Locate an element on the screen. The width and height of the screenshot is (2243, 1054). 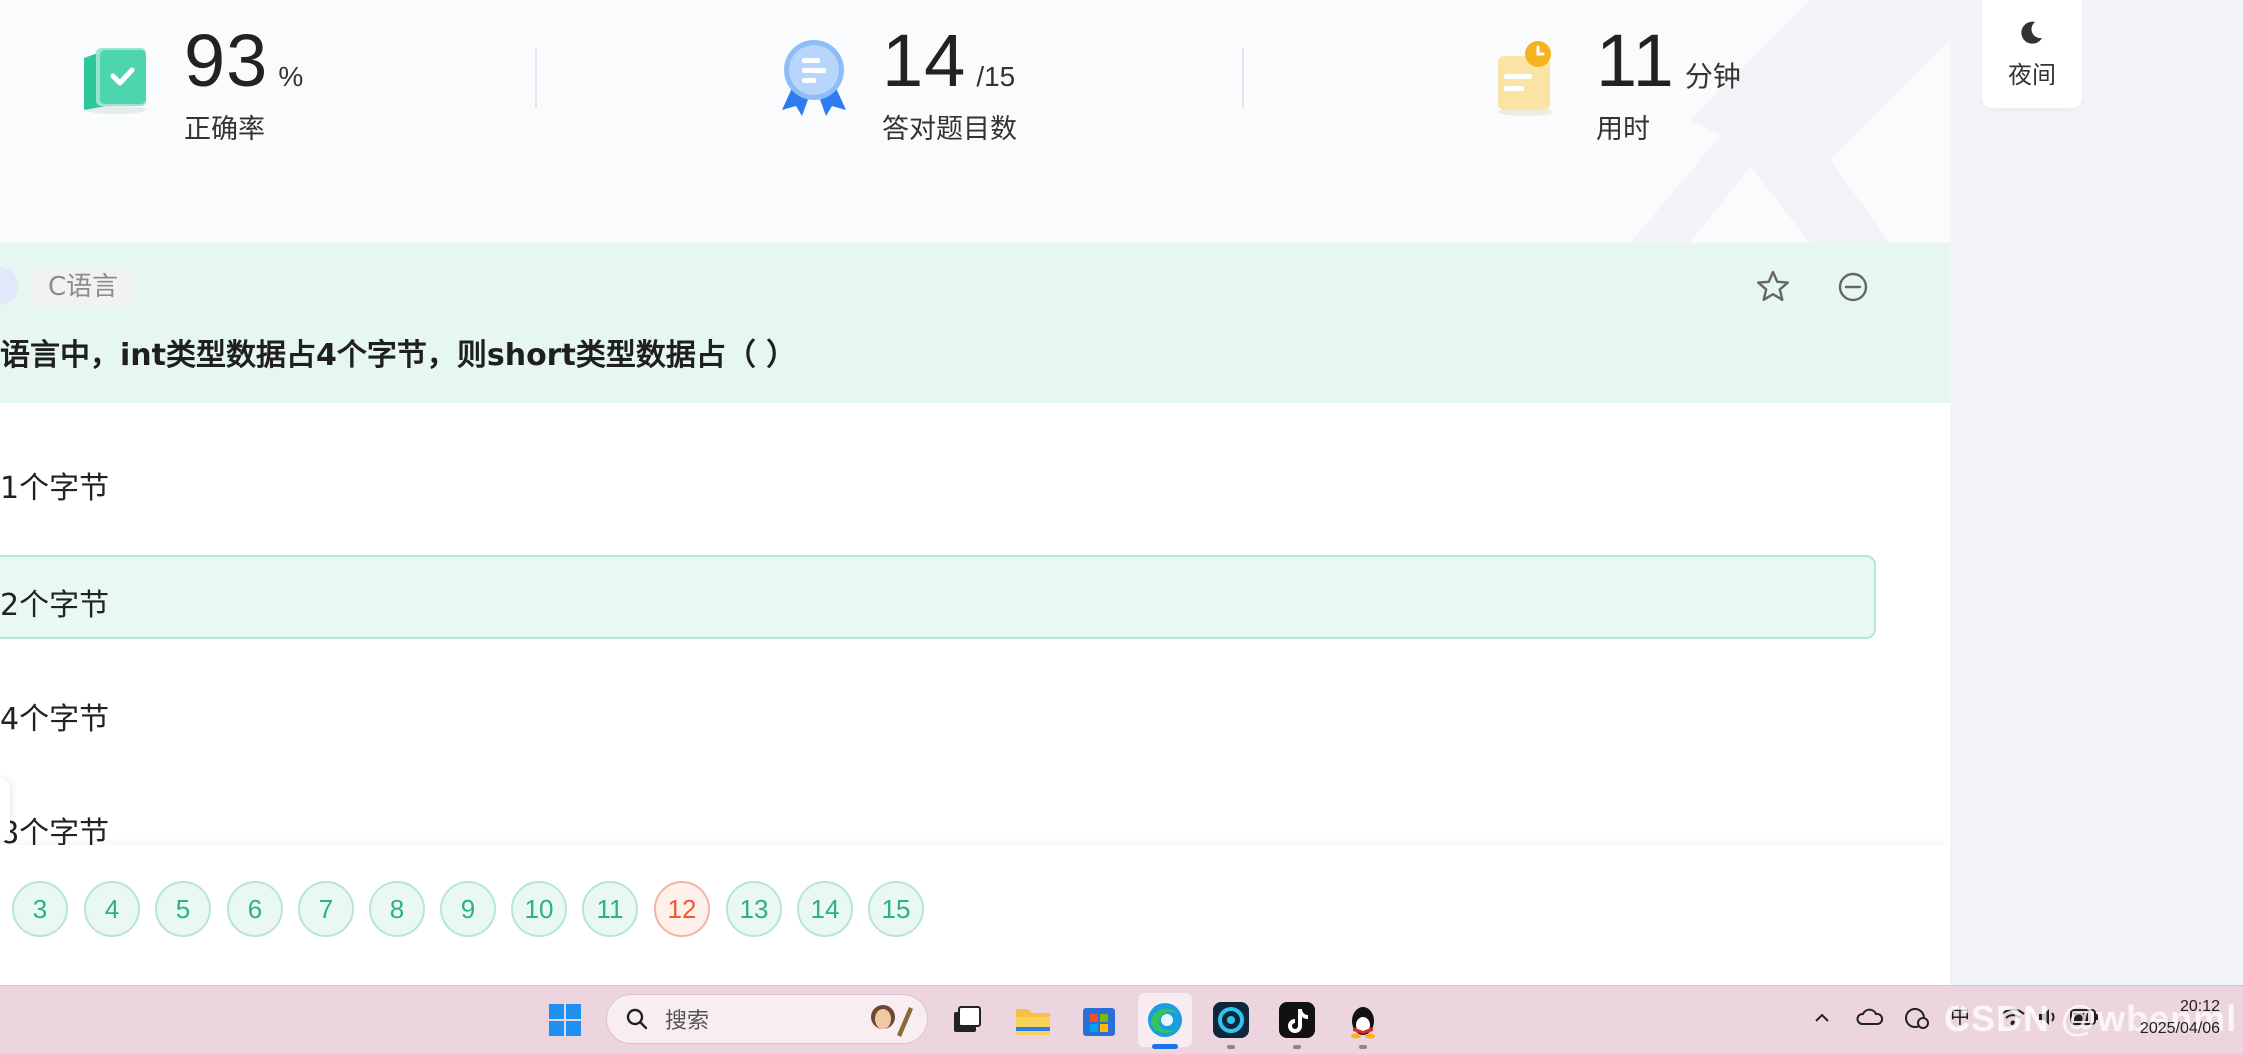
accuracy-caption: 正确率 is located at coordinates (224, 129).